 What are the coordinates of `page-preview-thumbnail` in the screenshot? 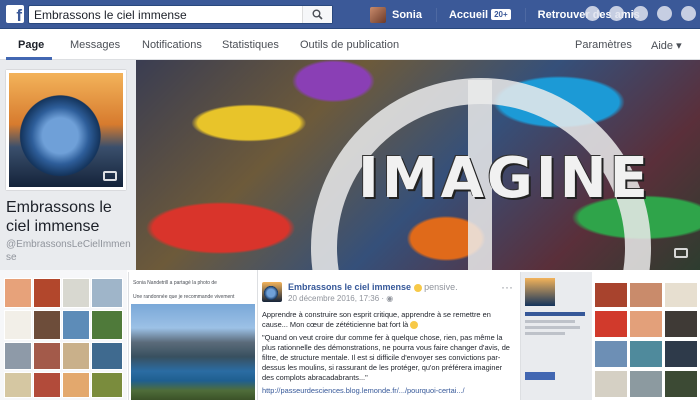 It's located at (556, 336).